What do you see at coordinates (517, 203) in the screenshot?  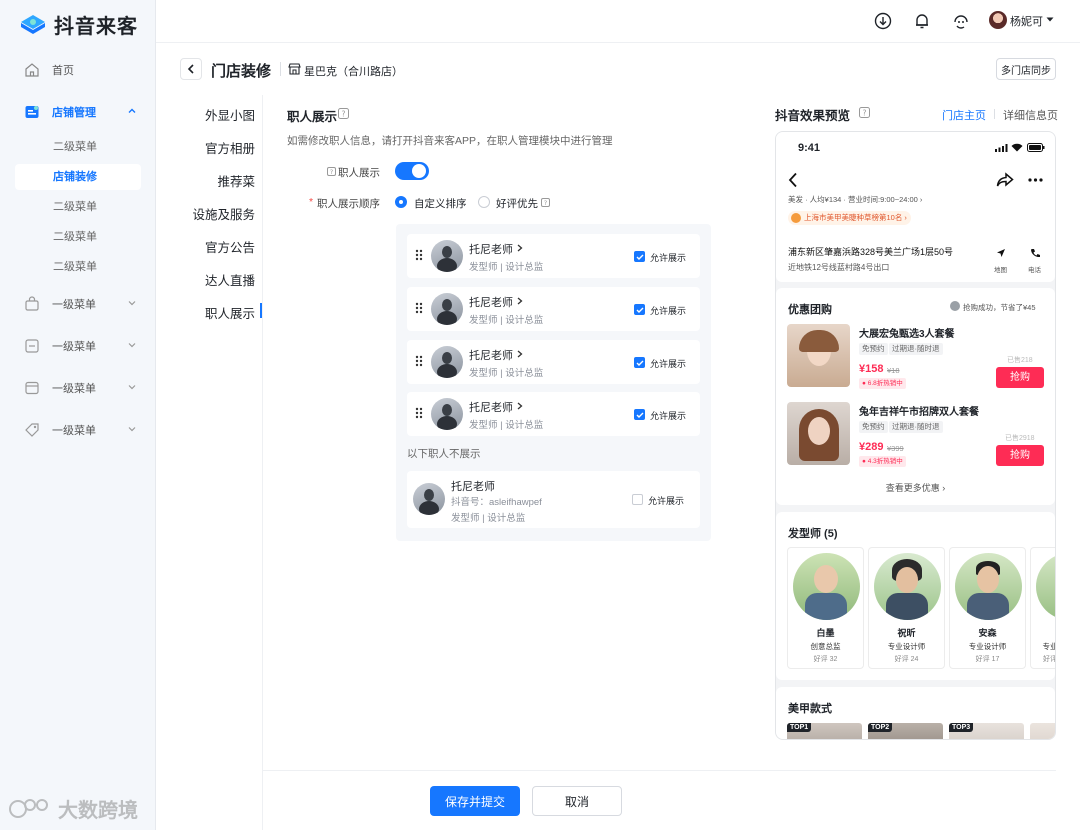 I see `radio-rating-first-label: 好评优先` at bounding box center [517, 203].